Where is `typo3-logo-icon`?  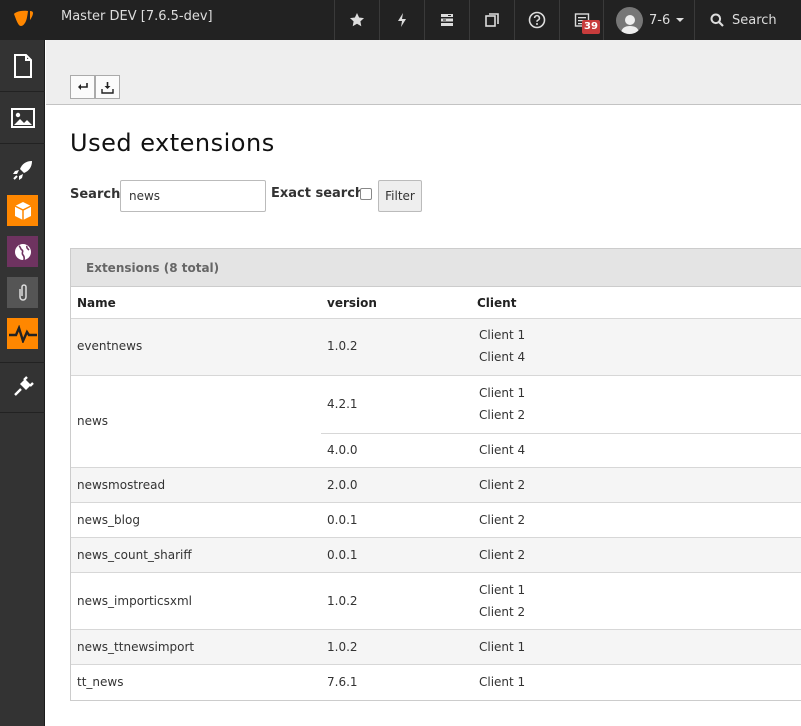
typo3-logo-icon is located at coordinates (22, 20).